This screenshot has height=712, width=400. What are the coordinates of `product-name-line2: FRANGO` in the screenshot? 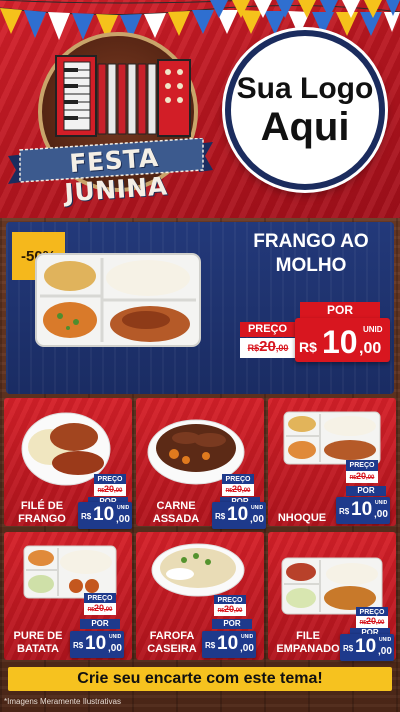 It's located at (42, 519).